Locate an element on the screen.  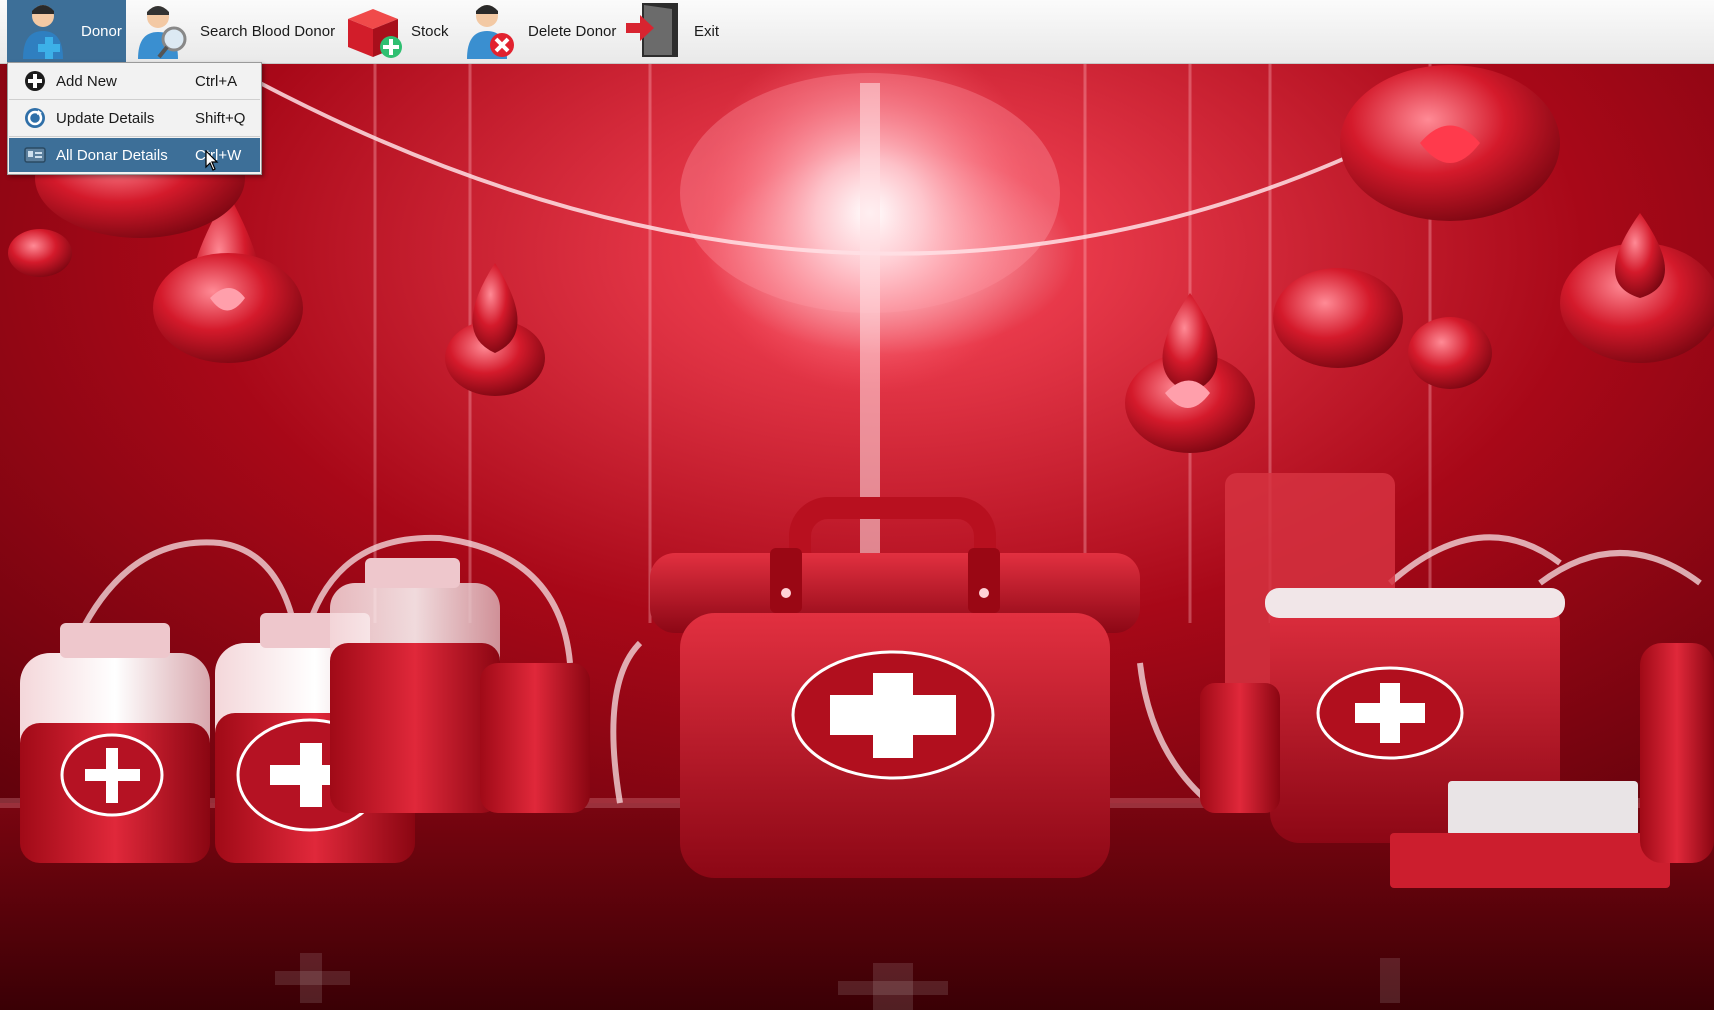
menu-stock: Stock is located at coordinates (398, 31).